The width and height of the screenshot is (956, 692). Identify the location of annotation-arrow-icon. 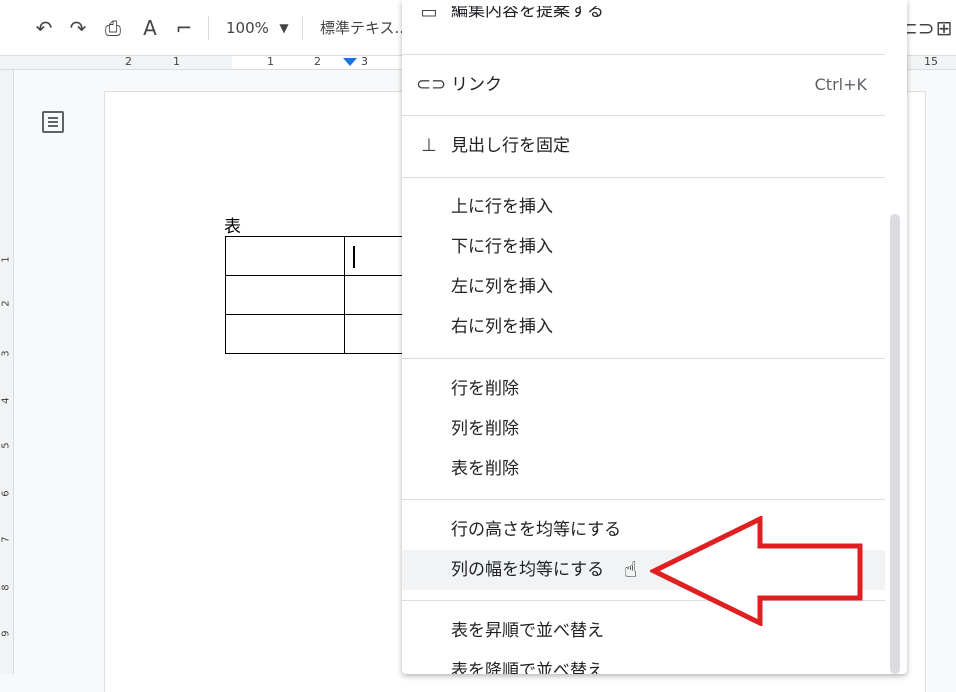
(756, 571).